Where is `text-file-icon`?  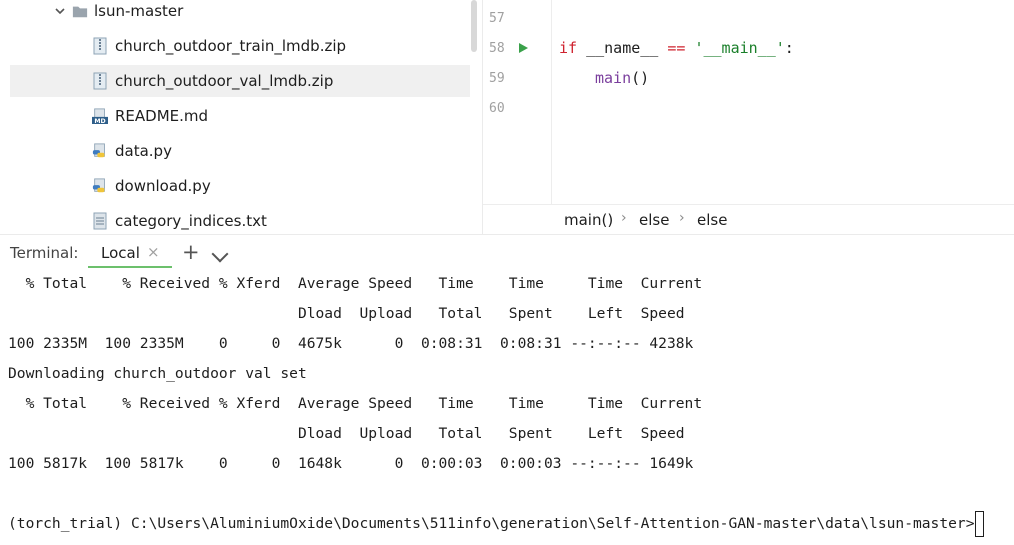 text-file-icon is located at coordinates (100, 221).